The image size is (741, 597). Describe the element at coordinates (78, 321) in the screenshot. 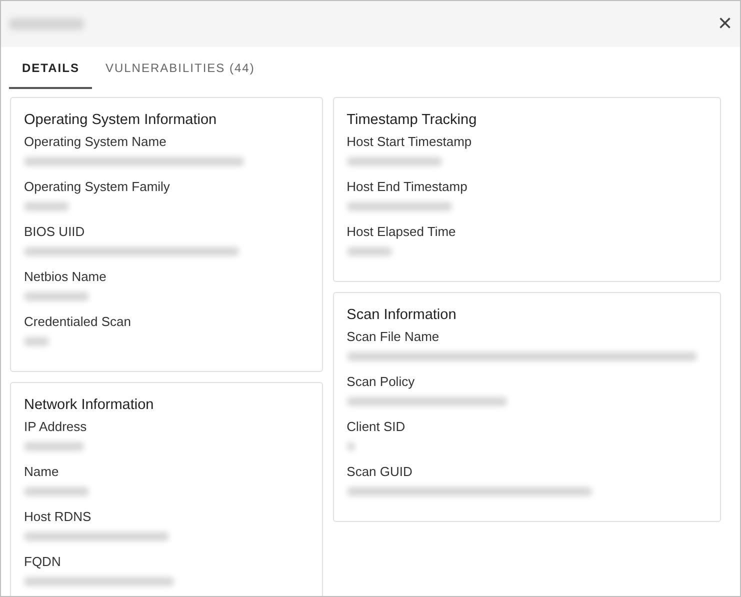

I see `field-label: Credentialed Scan` at that location.